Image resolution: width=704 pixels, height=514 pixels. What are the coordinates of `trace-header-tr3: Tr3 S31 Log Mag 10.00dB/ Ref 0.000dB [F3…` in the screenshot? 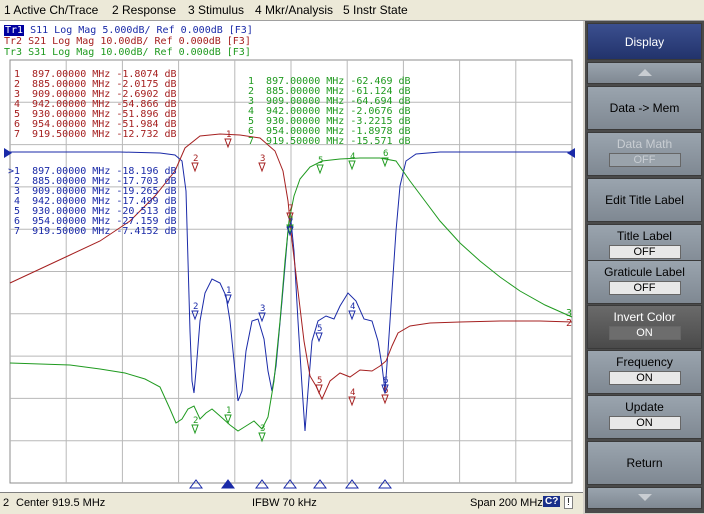 It's located at (127, 52).